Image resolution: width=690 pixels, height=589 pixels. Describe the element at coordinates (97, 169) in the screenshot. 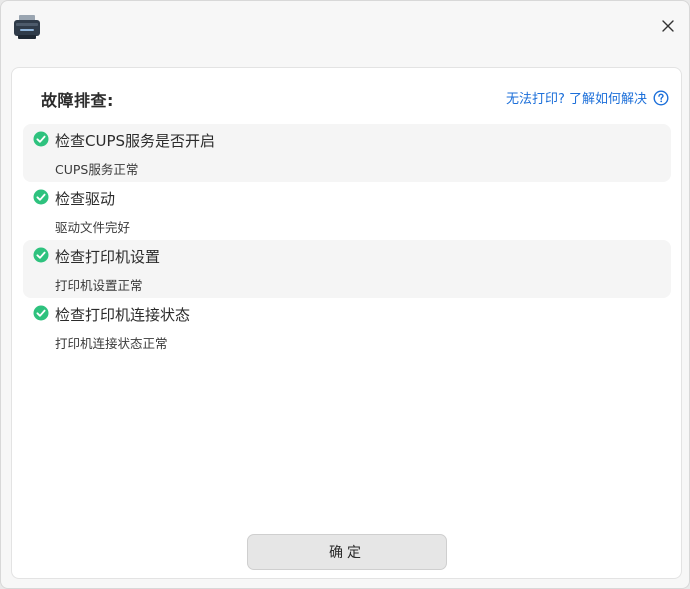

I see `check-status: CUPS服务正常` at that location.